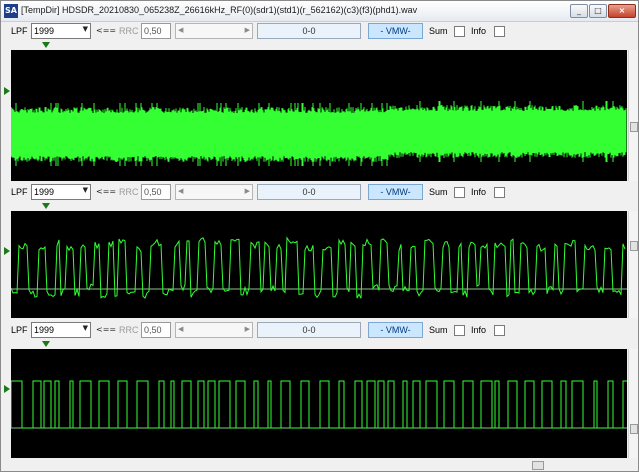 The height and width of the screenshot is (472, 639). What do you see at coordinates (319, 465) in the screenshot?
I see `horizontal-scrollbar` at bounding box center [319, 465].